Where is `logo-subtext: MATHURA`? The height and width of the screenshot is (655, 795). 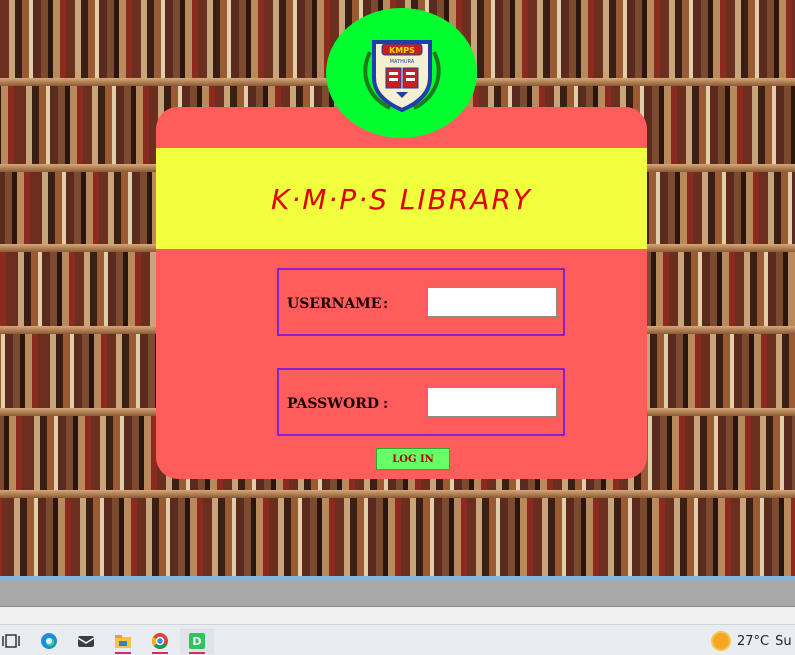
logo-subtext: MATHURA is located at coordinates (401, 62).